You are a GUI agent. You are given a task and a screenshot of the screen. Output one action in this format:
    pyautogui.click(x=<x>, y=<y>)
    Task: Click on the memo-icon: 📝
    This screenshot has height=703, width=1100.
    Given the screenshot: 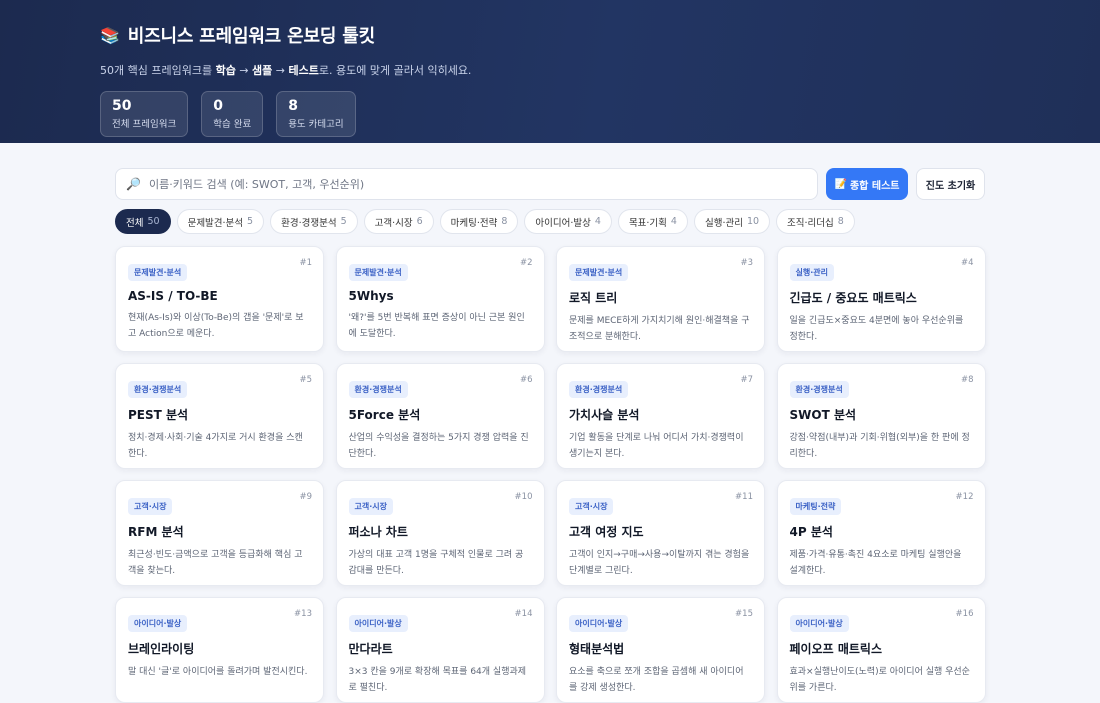 What is the action you would take?
    pyautogui.click(x=840, y=184)
    